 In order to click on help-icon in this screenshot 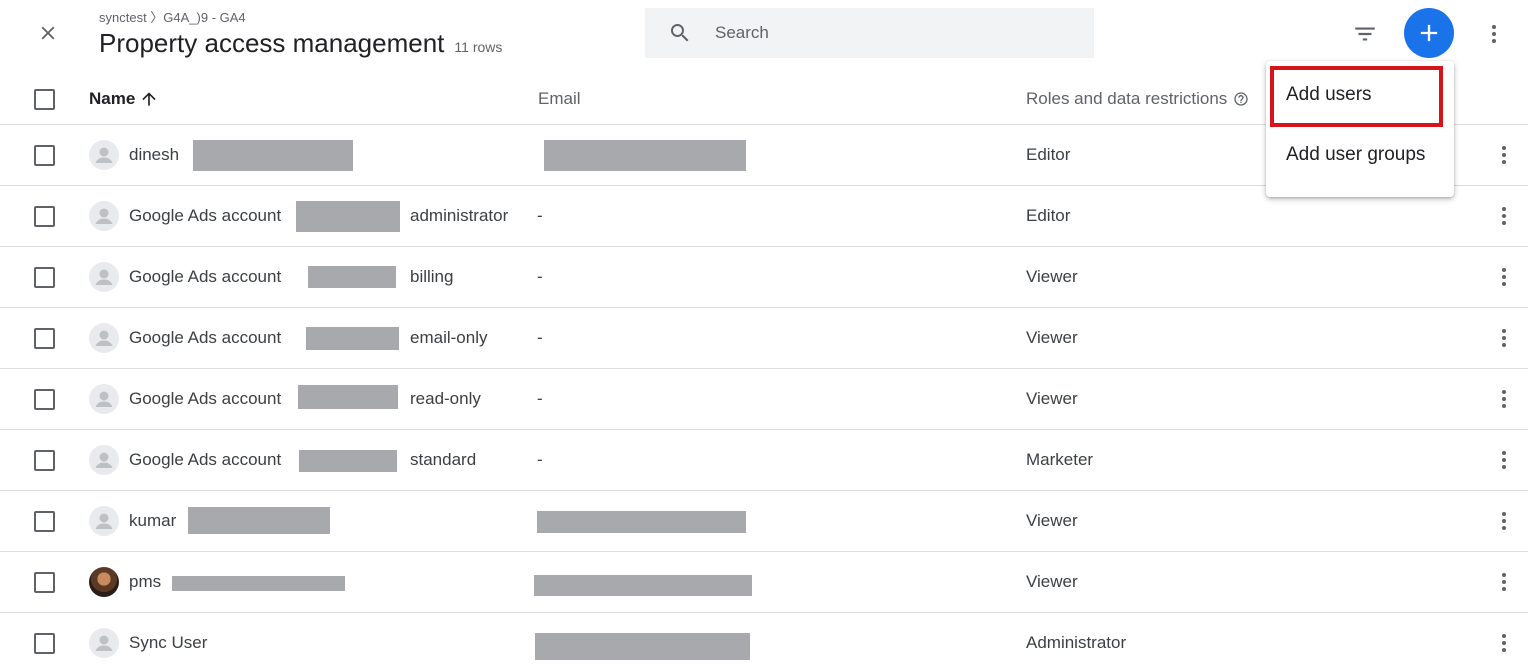, I will do `click(1241, 99)`.